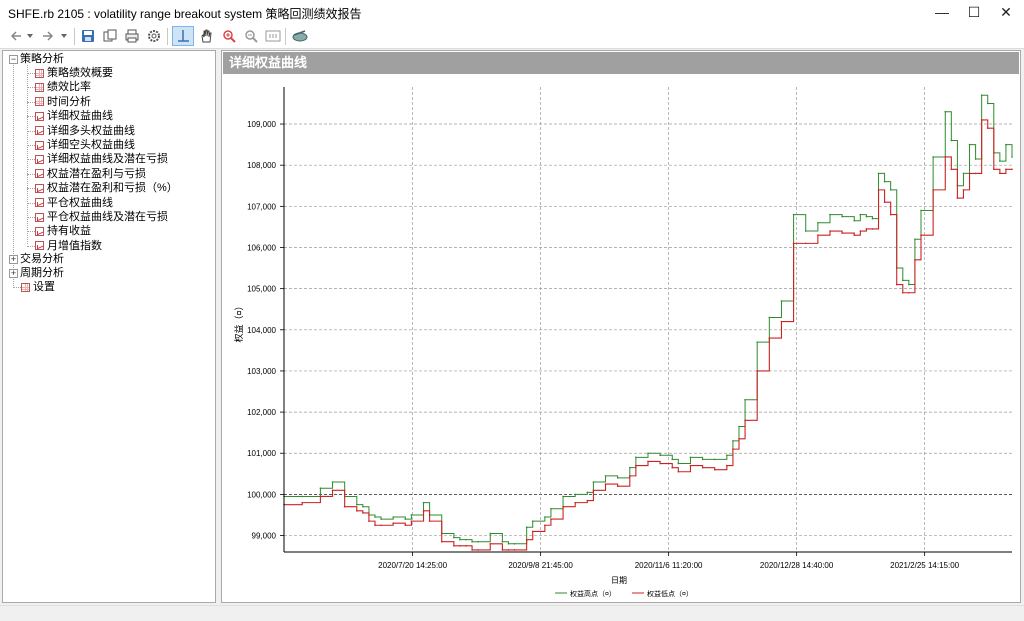 The height and width of the screenshot is (621, 1024). What do you see at coordinates (797, 565) in the screenshot?
I see `x-tick-label: 2020/12/28 14:40:00` at bounding box center [797, 565].